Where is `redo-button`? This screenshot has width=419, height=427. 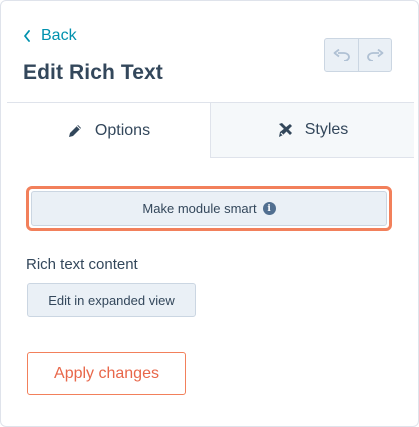 redo-button is located at coordinates (374, 55).